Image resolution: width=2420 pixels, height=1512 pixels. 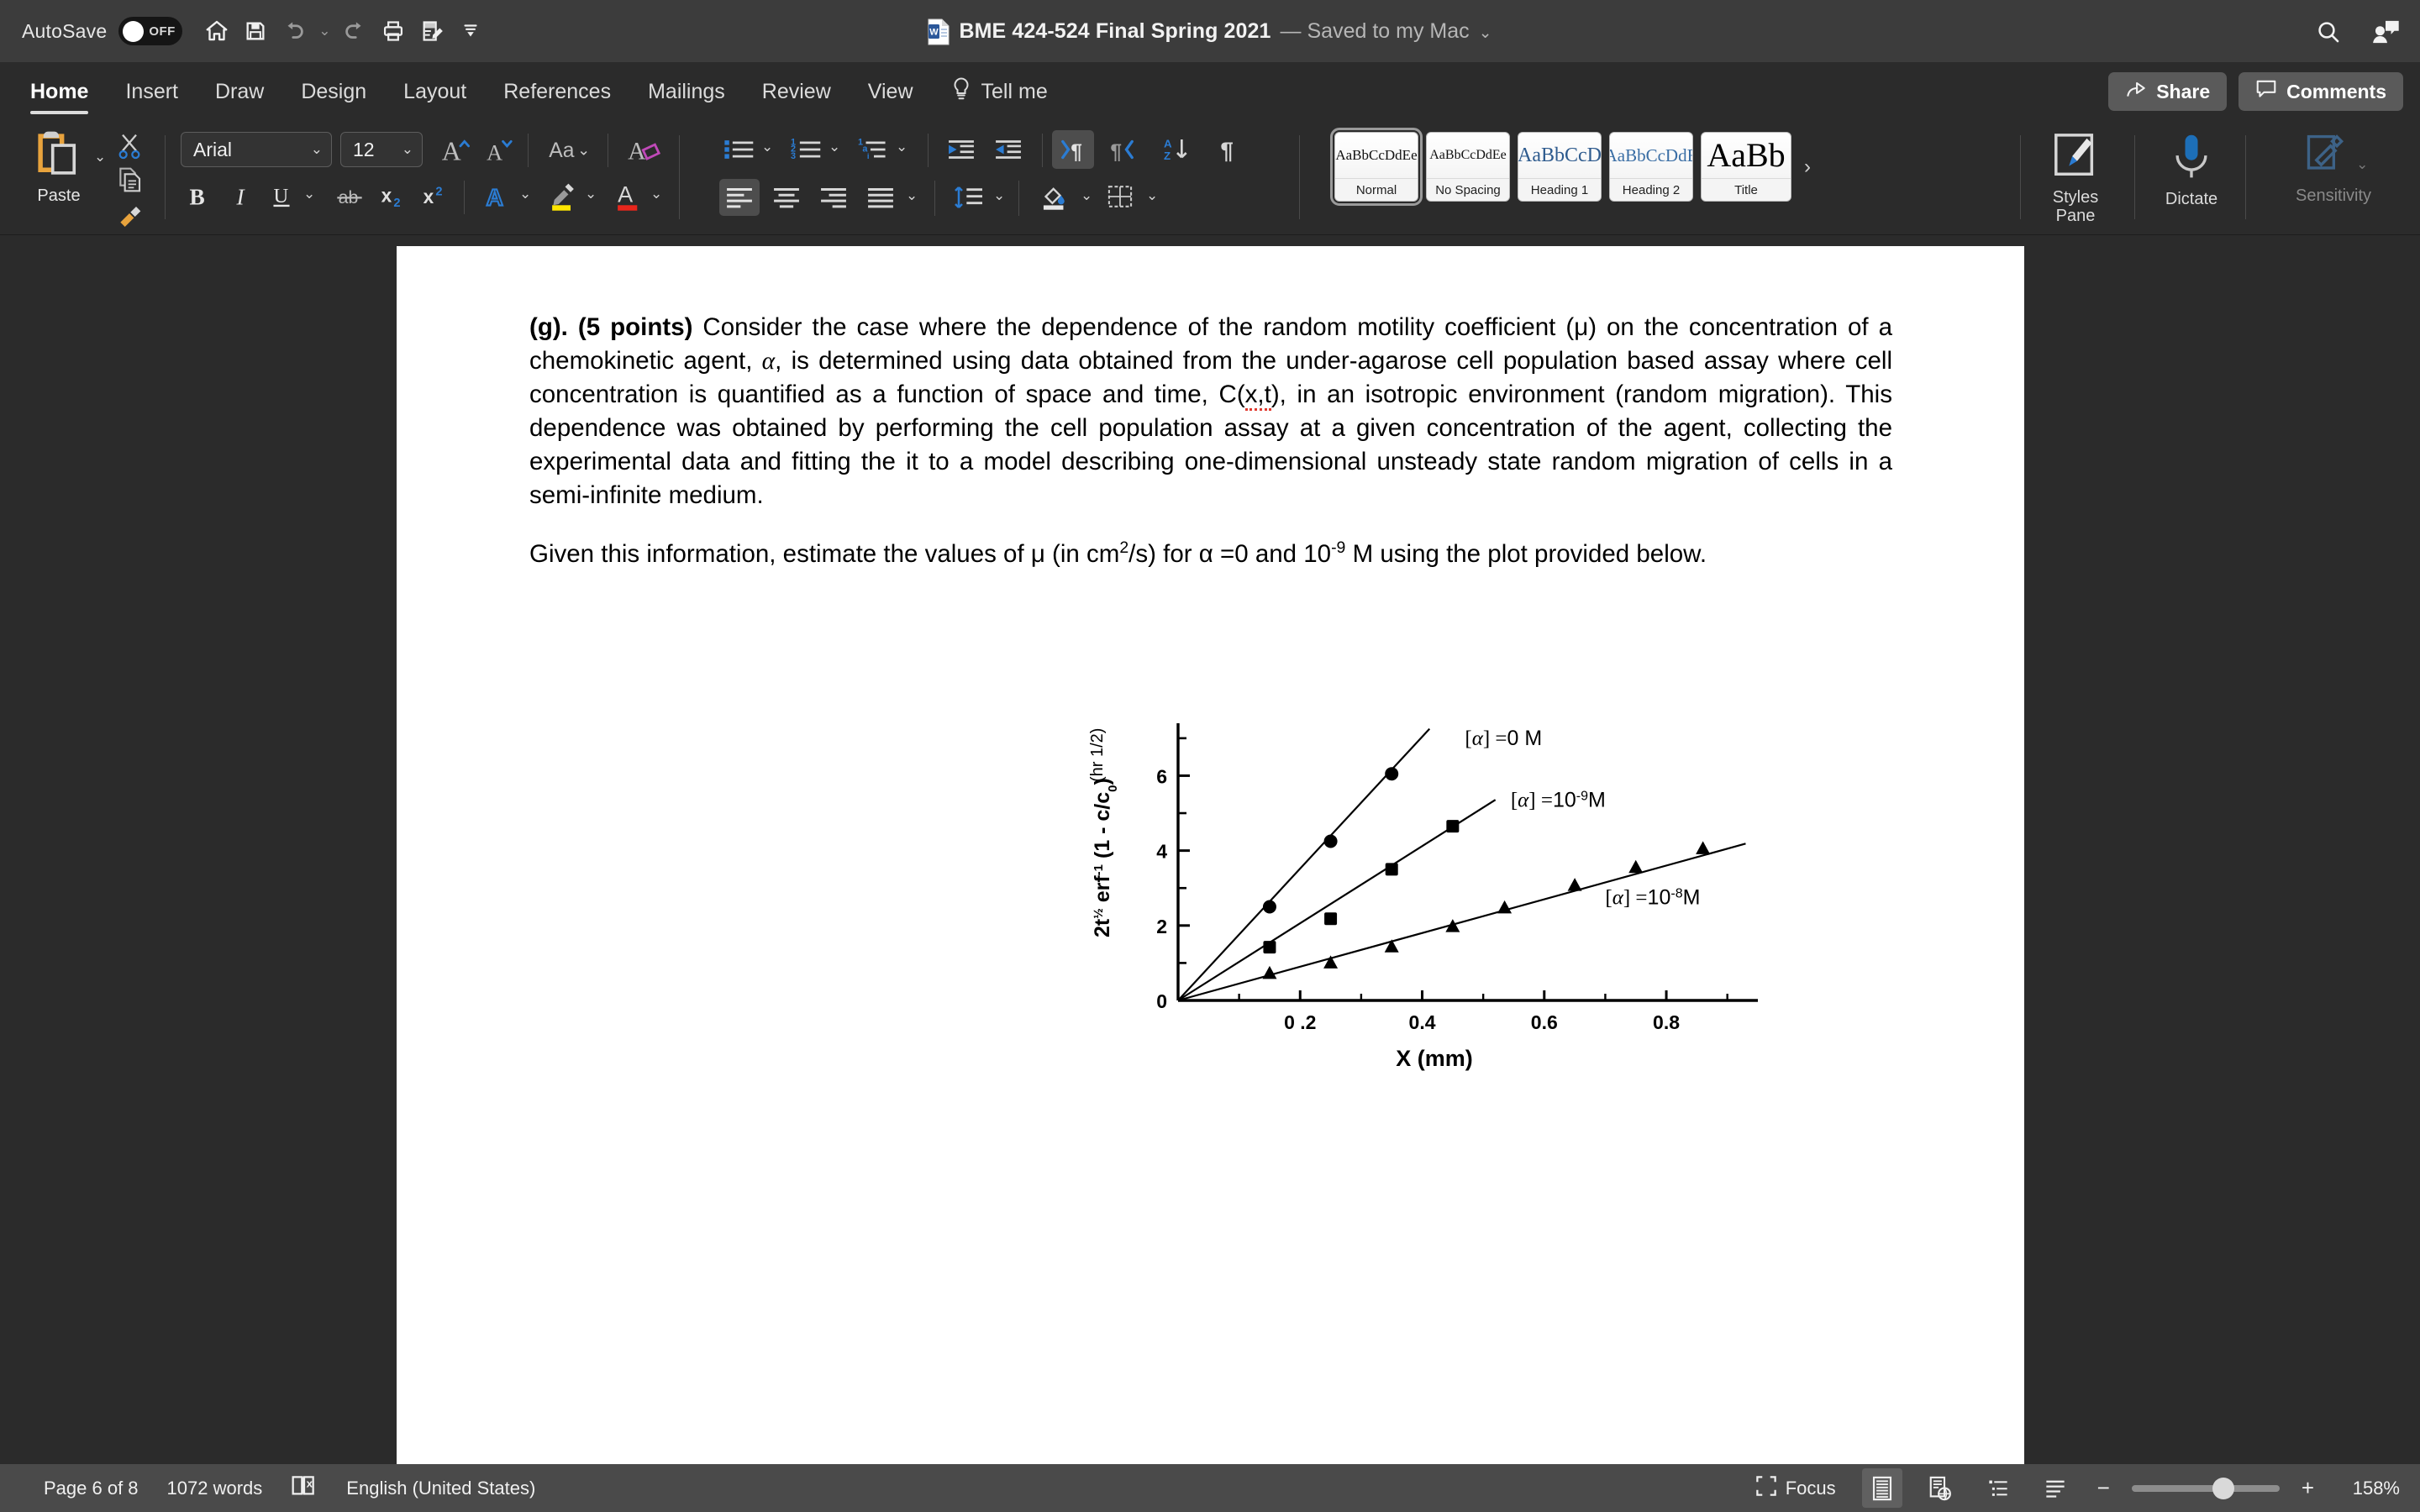 I want to click on zoom-percent: 158%, so click(x=2368, y=1488).